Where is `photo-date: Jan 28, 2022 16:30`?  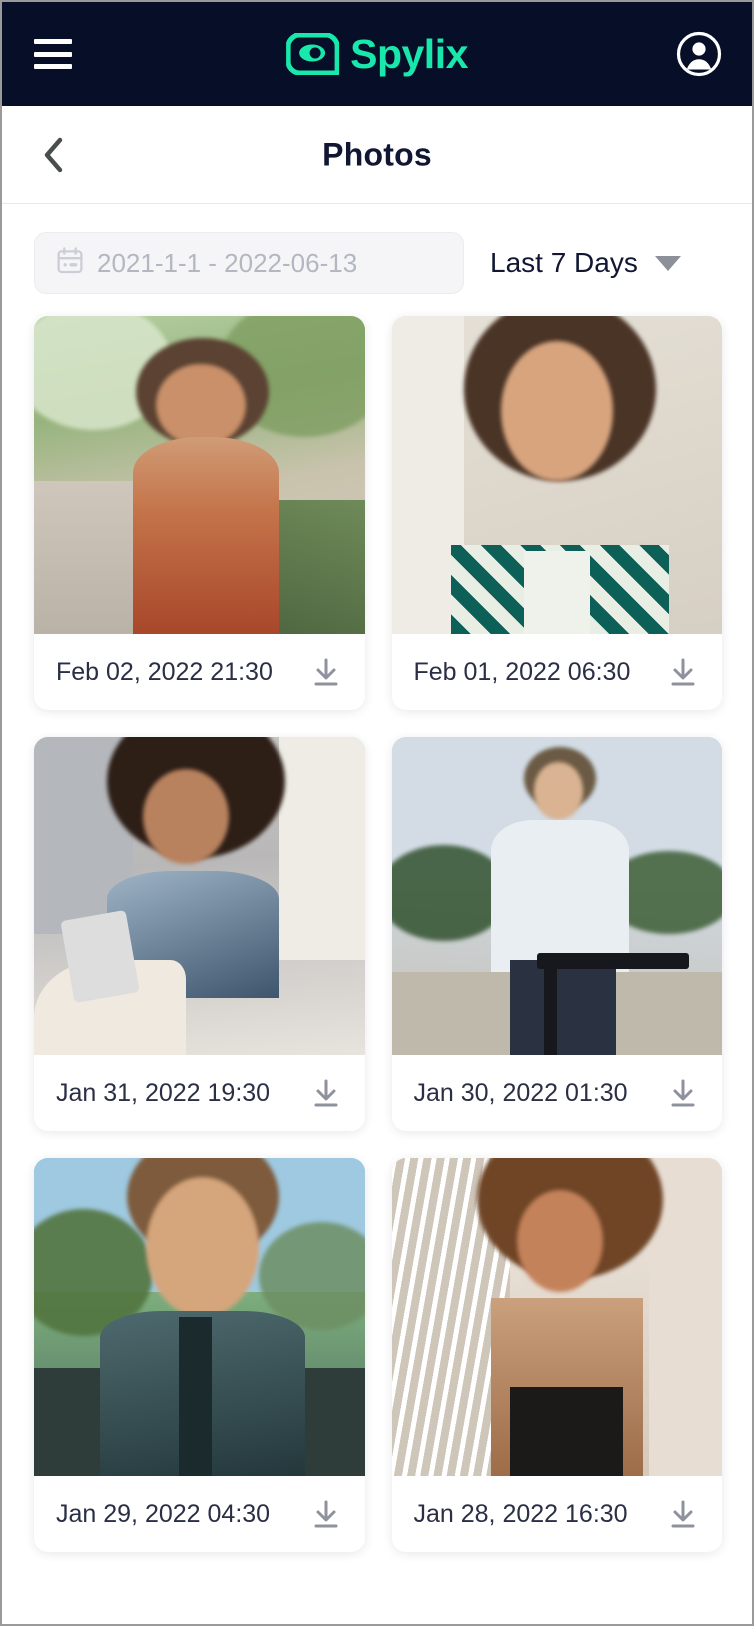
photo-date: Jan 28, 2022 16:30 is located at coordinates (520, 1513).